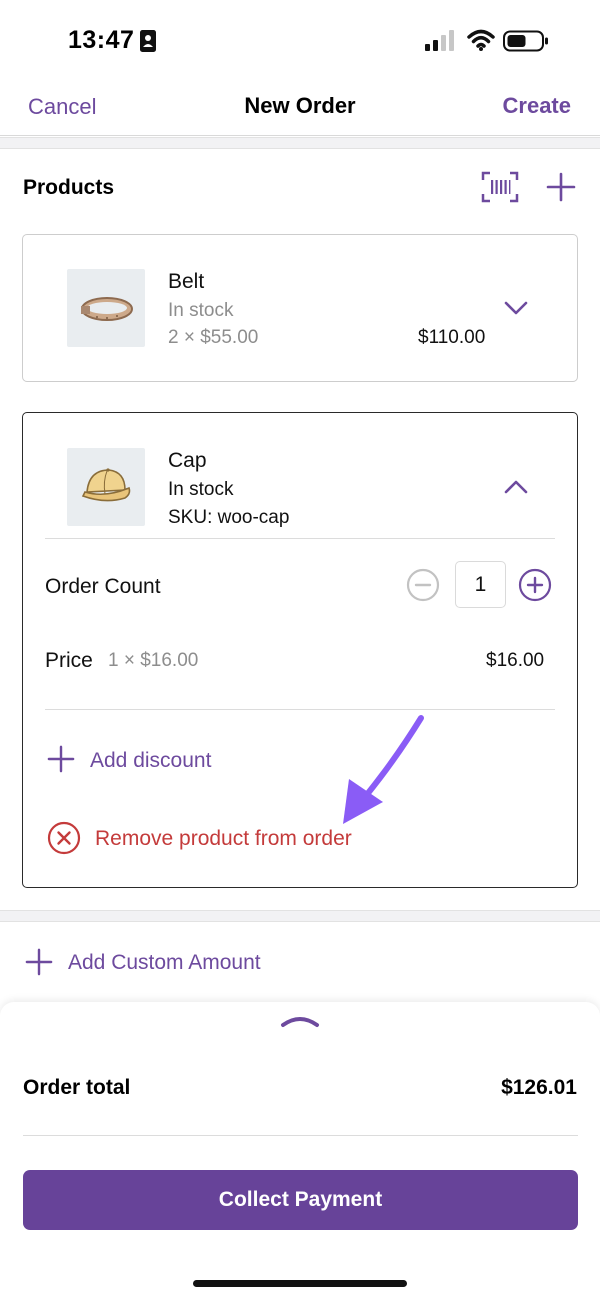  Describe the element at coordinates (525, 41) in the screenshot. I see `battery-icon` at that location.